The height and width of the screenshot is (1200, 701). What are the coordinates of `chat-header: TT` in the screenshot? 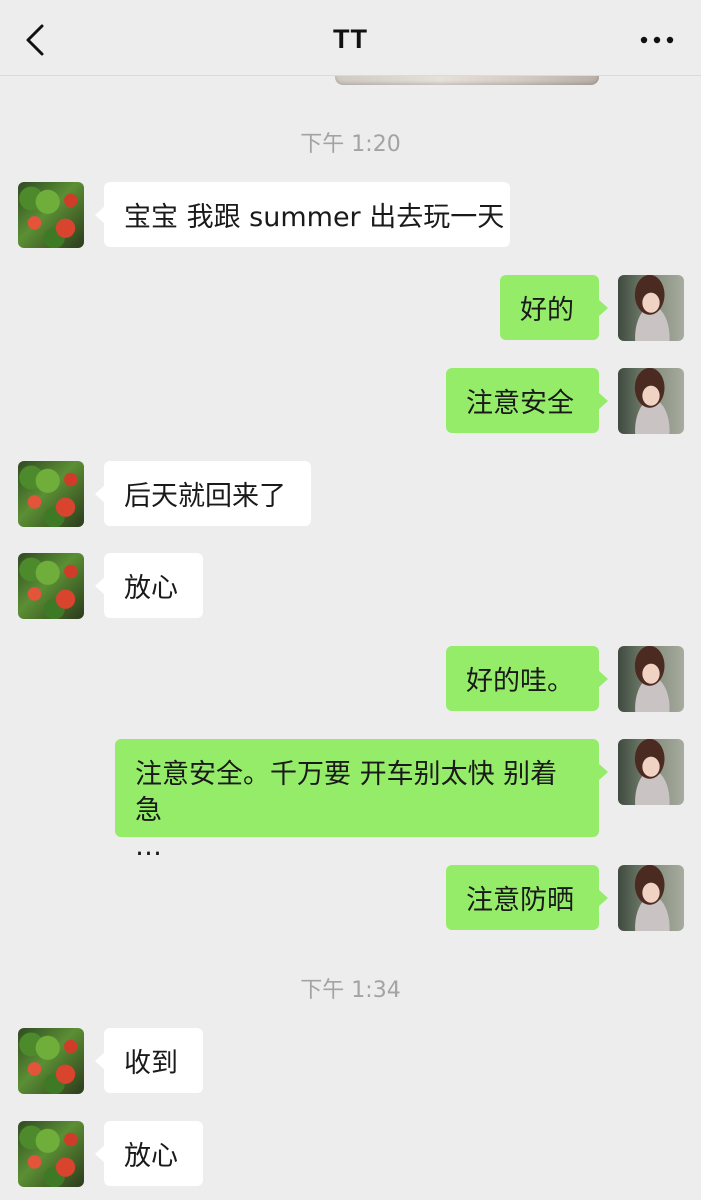 It's located at (350, 38).